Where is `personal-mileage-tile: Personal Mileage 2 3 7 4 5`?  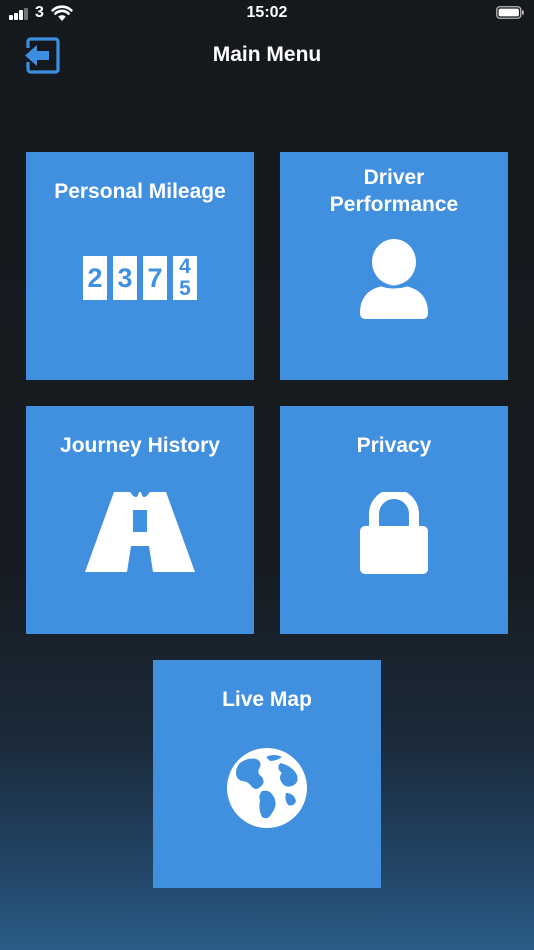
personal-mileage-tile: Personal Mileage 2 3 7 4 5 is located at coordinates (140, 266).